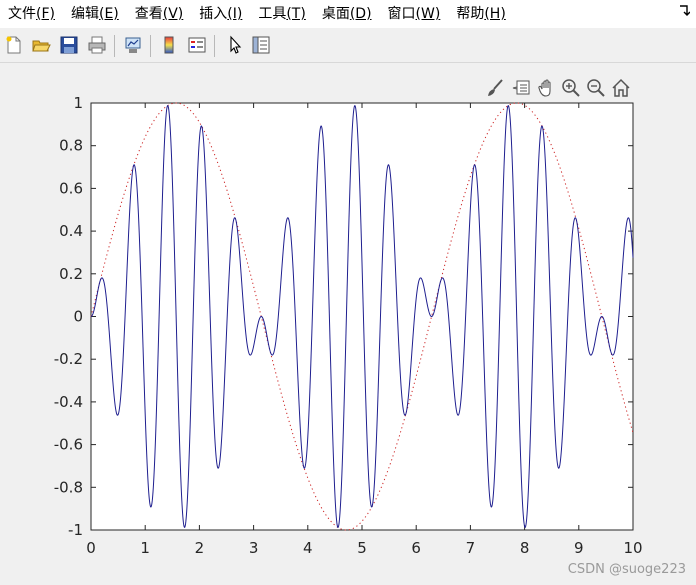  Describe the element at coordinates (68, 359) in the screenshot. I see `y-tick-label: -0.2` at that location.